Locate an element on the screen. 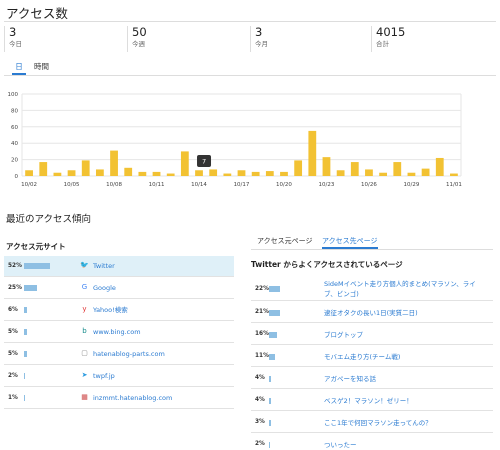  stat-today: 3 今日 is located at coordinates (63, 39).